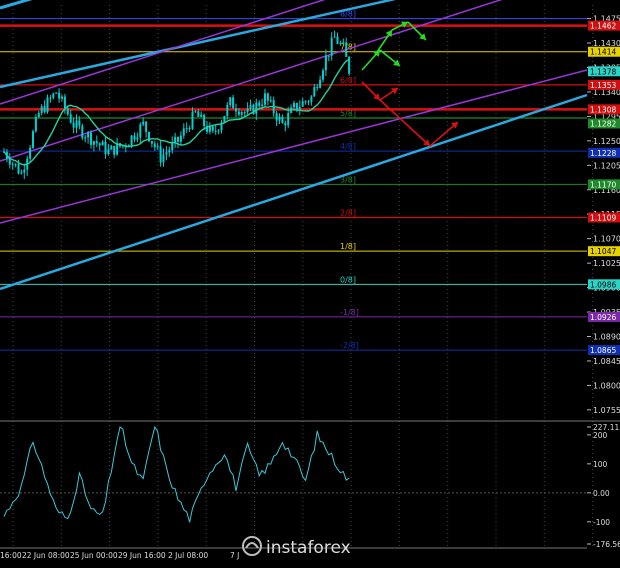 Image resolution: width=620 pixels, height=568 pixels. I want to click on time-label-1: 22 Jun 08:00, so click(46, 555).